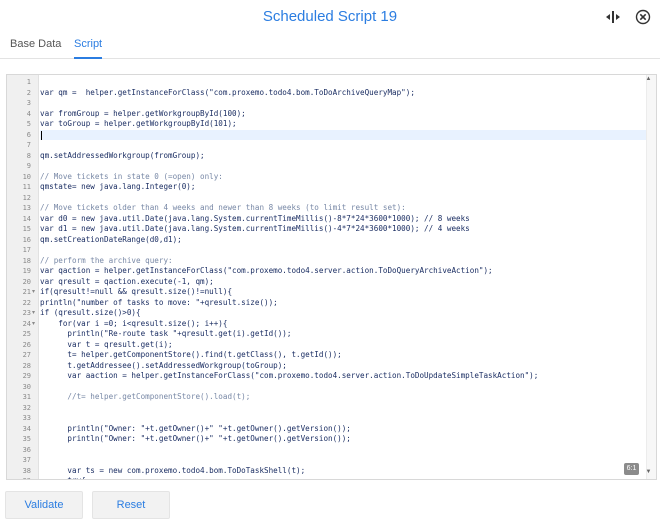  What do you see at coordinates (26, 470) in the screenshot?
I see `line-number: 38` at bounding box center [26, 470].